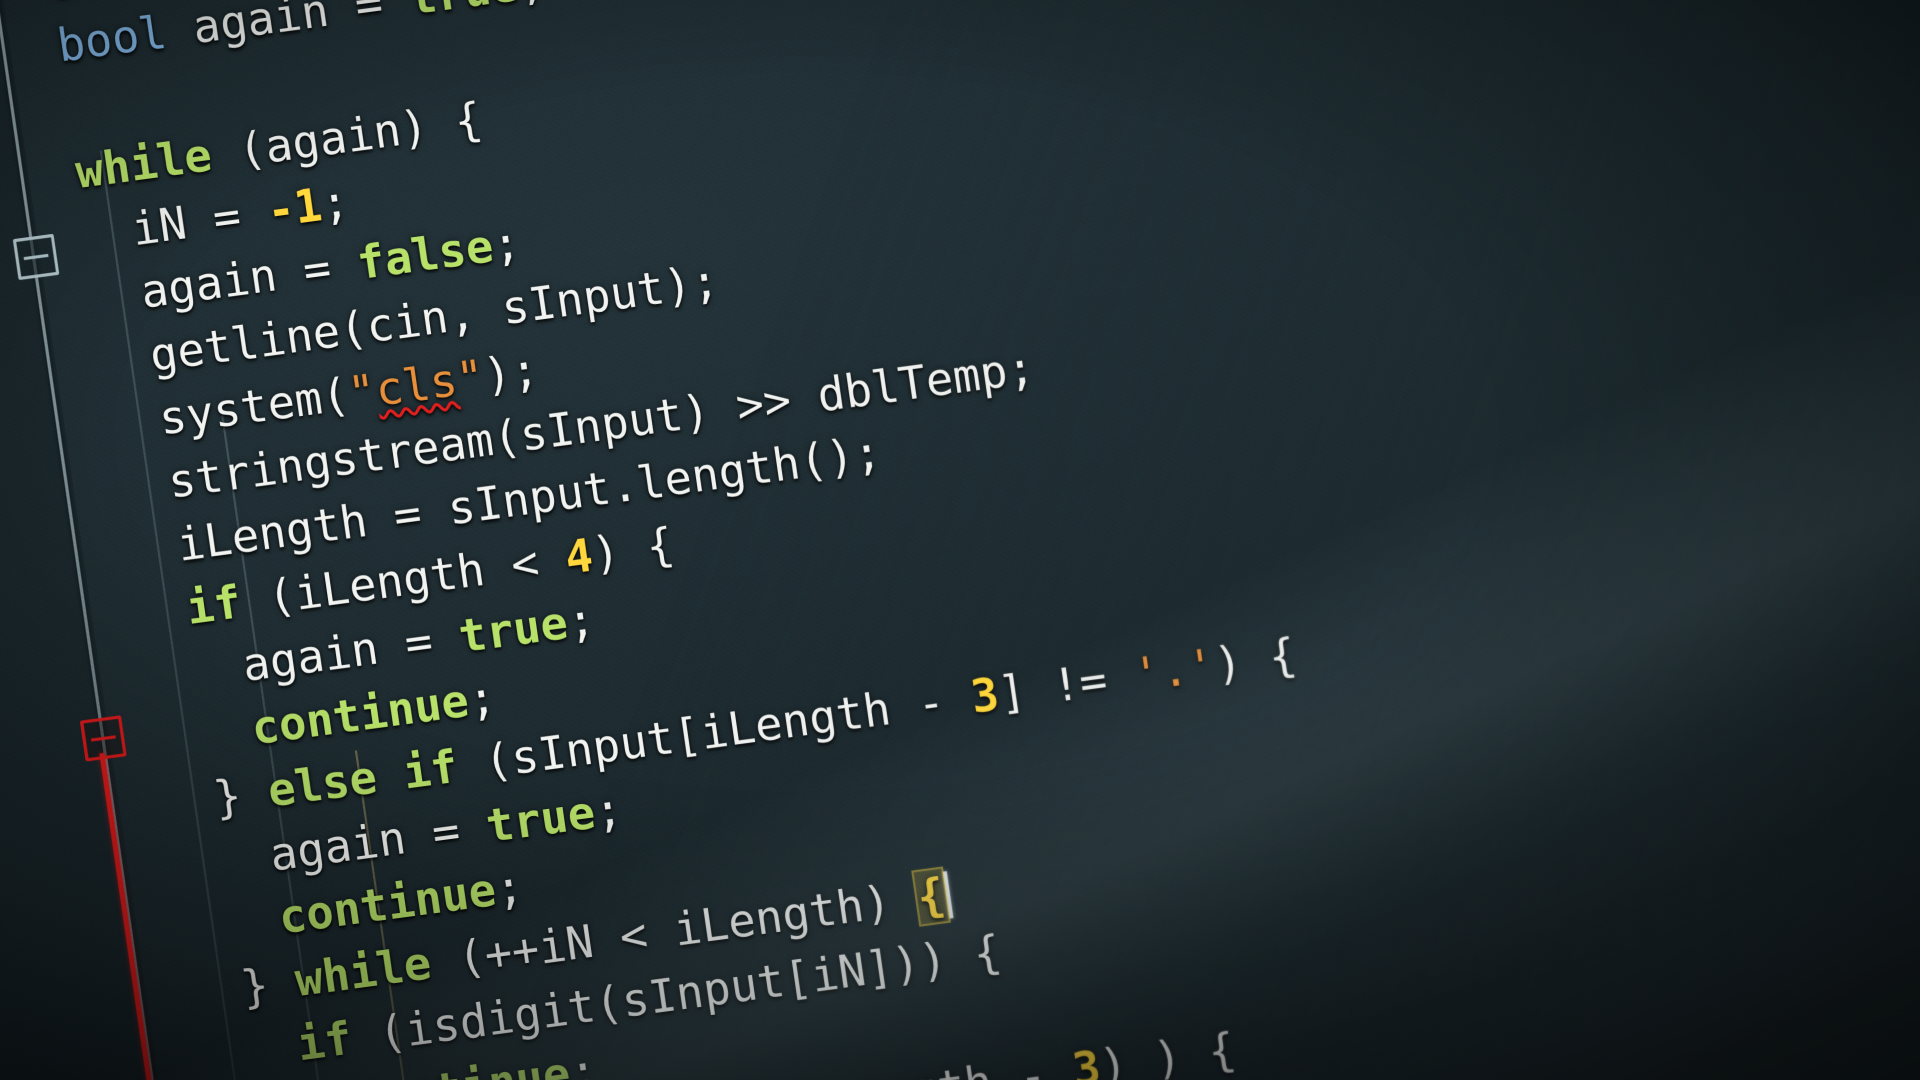  I want to click on code-token-str: '.', so click(1174, 671).